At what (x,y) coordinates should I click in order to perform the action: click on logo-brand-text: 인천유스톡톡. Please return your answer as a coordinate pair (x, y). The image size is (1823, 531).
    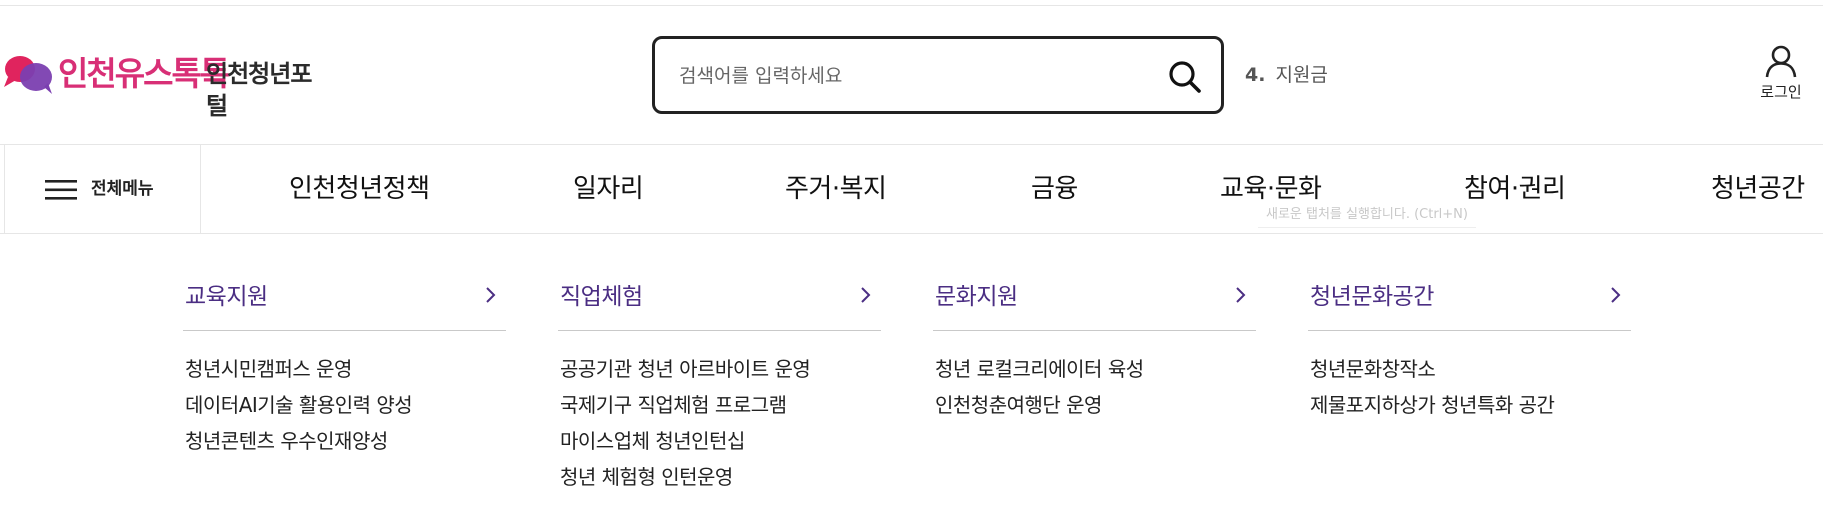
    Looking at the image, I should click on (144, 73).